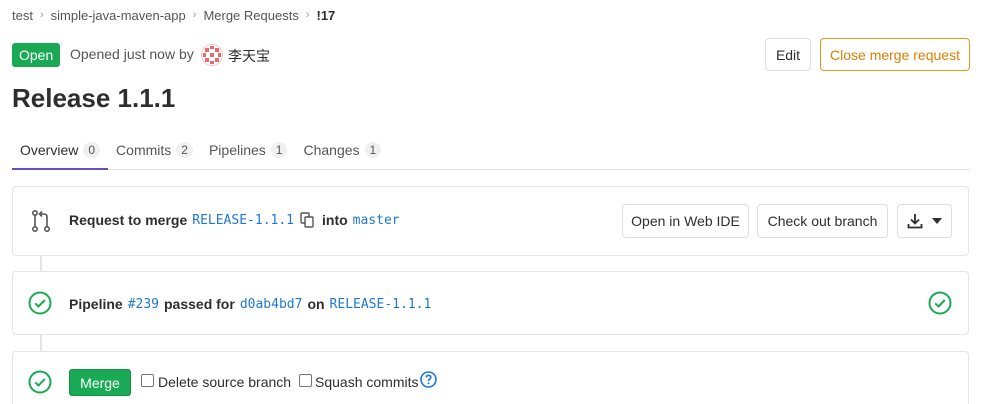 This screenshot has width=984, height=404. I want to click on status-badge: Open, so click(36, 55).